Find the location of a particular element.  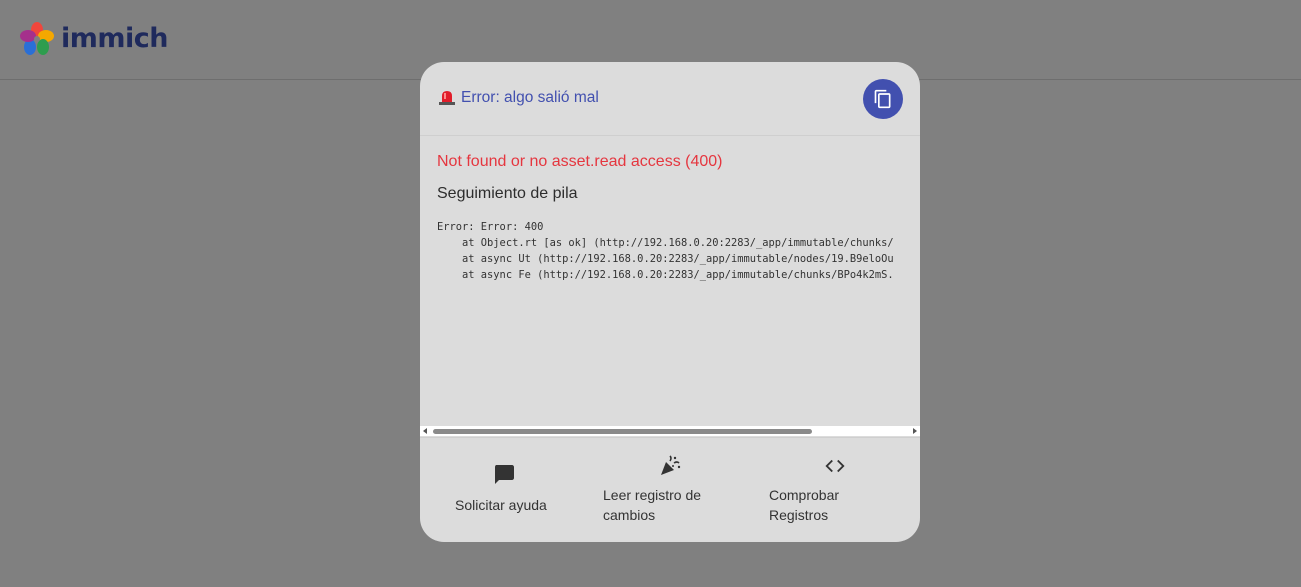

immich-pinwheel-icon is located at coordinates (37, 38).